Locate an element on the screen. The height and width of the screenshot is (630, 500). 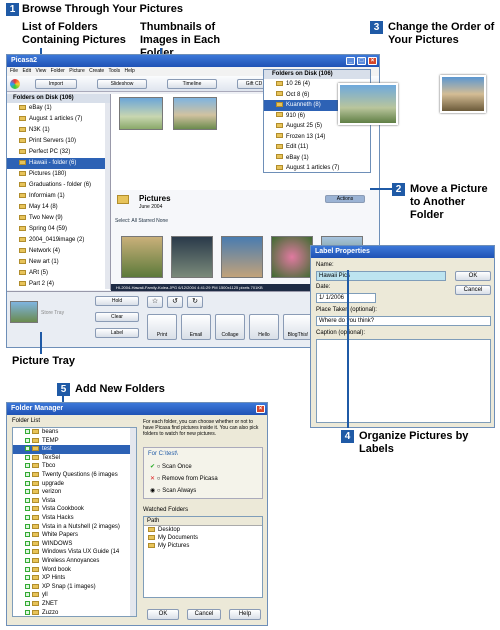
folder-item: White Papers is located at coordinates (74, 535).